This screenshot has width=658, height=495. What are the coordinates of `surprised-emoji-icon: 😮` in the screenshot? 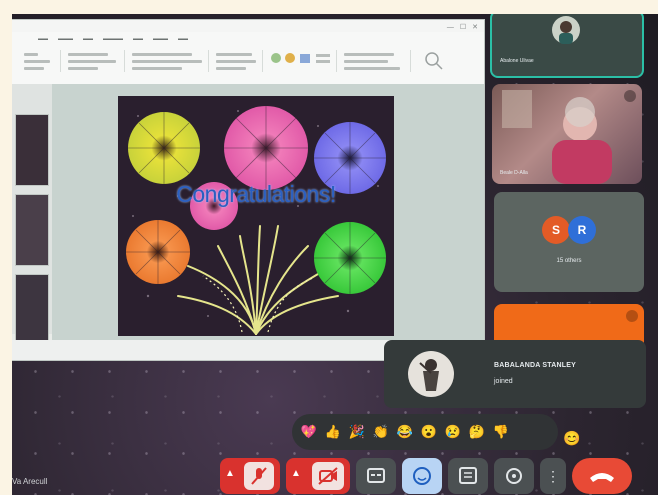 It's located at (429, 432).